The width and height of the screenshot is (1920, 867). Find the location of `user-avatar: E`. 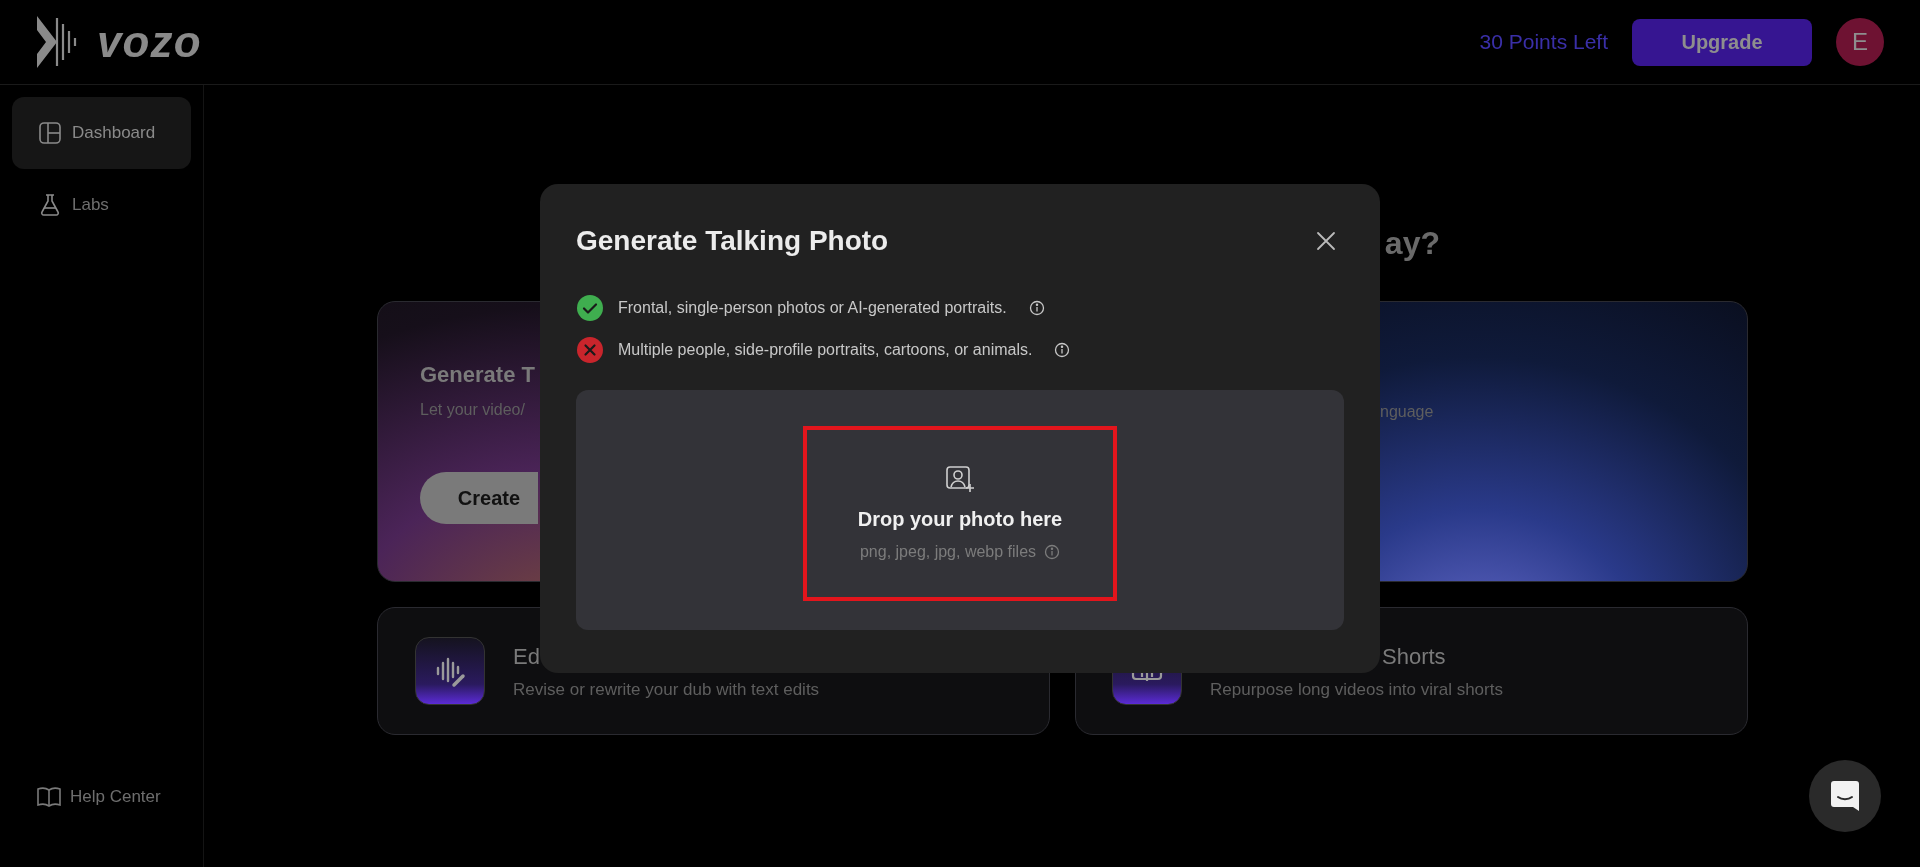

user-avatar: E is located at coordinates (1860, 42).